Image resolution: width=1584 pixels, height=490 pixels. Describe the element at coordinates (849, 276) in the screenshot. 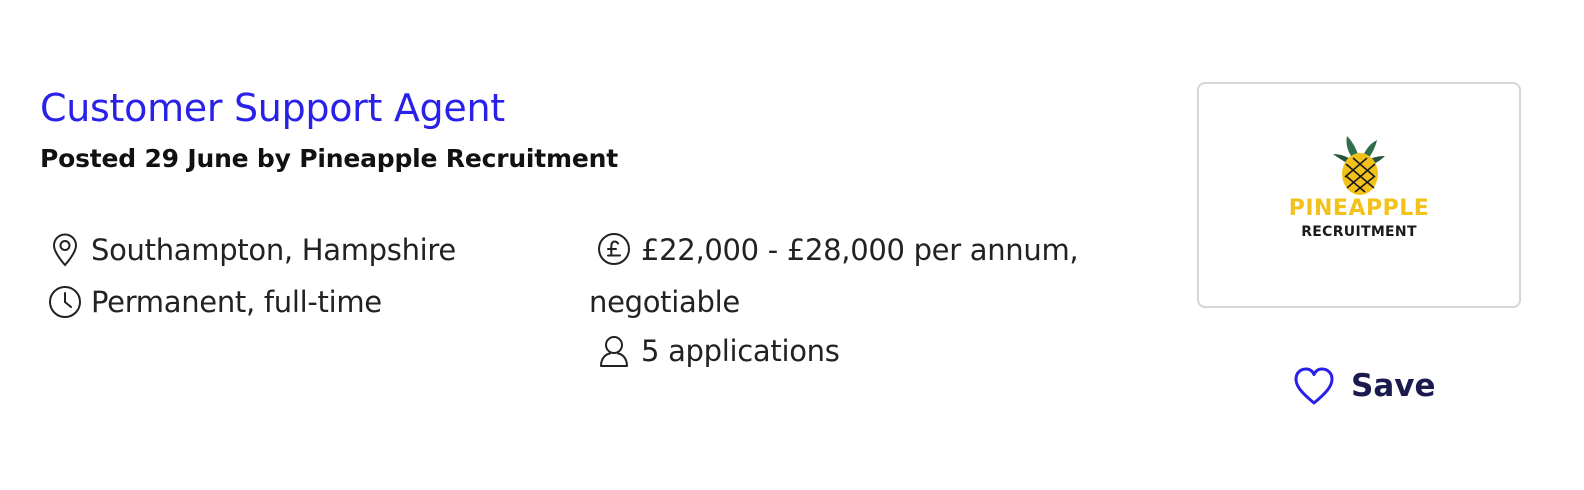

I see `salary-row: £22,000 - £28,000 per annum, negotiable` at that location.